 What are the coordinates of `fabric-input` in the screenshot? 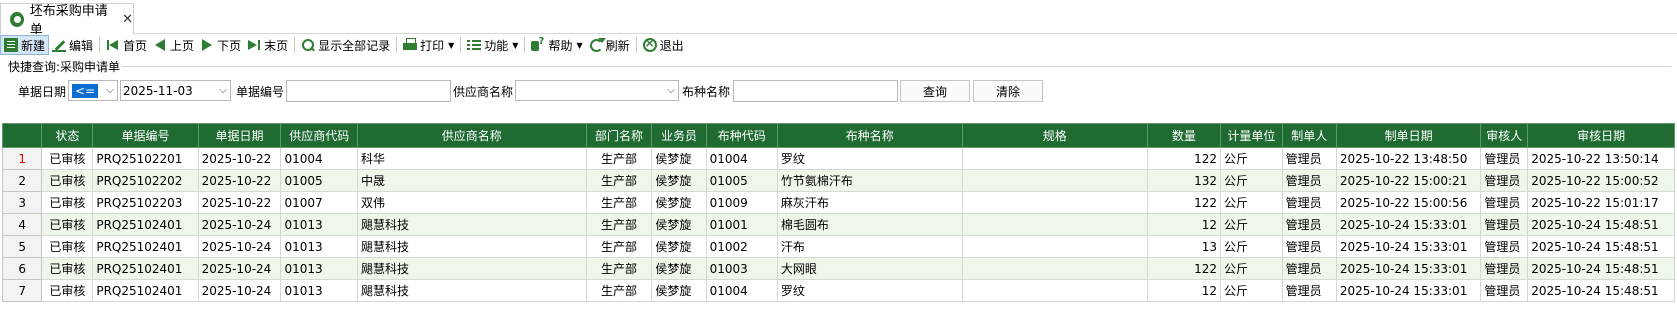 It's located at (815, 91).